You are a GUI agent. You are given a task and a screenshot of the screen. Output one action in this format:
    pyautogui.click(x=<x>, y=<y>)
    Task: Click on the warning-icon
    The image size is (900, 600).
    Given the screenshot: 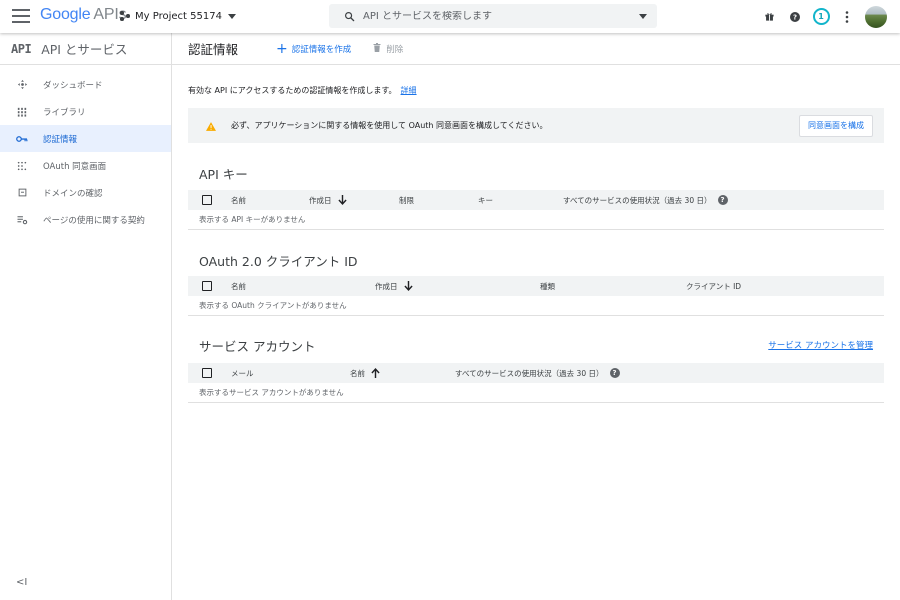 What is the action you would take?
    pyautogui.click(x=211, y=125)
    